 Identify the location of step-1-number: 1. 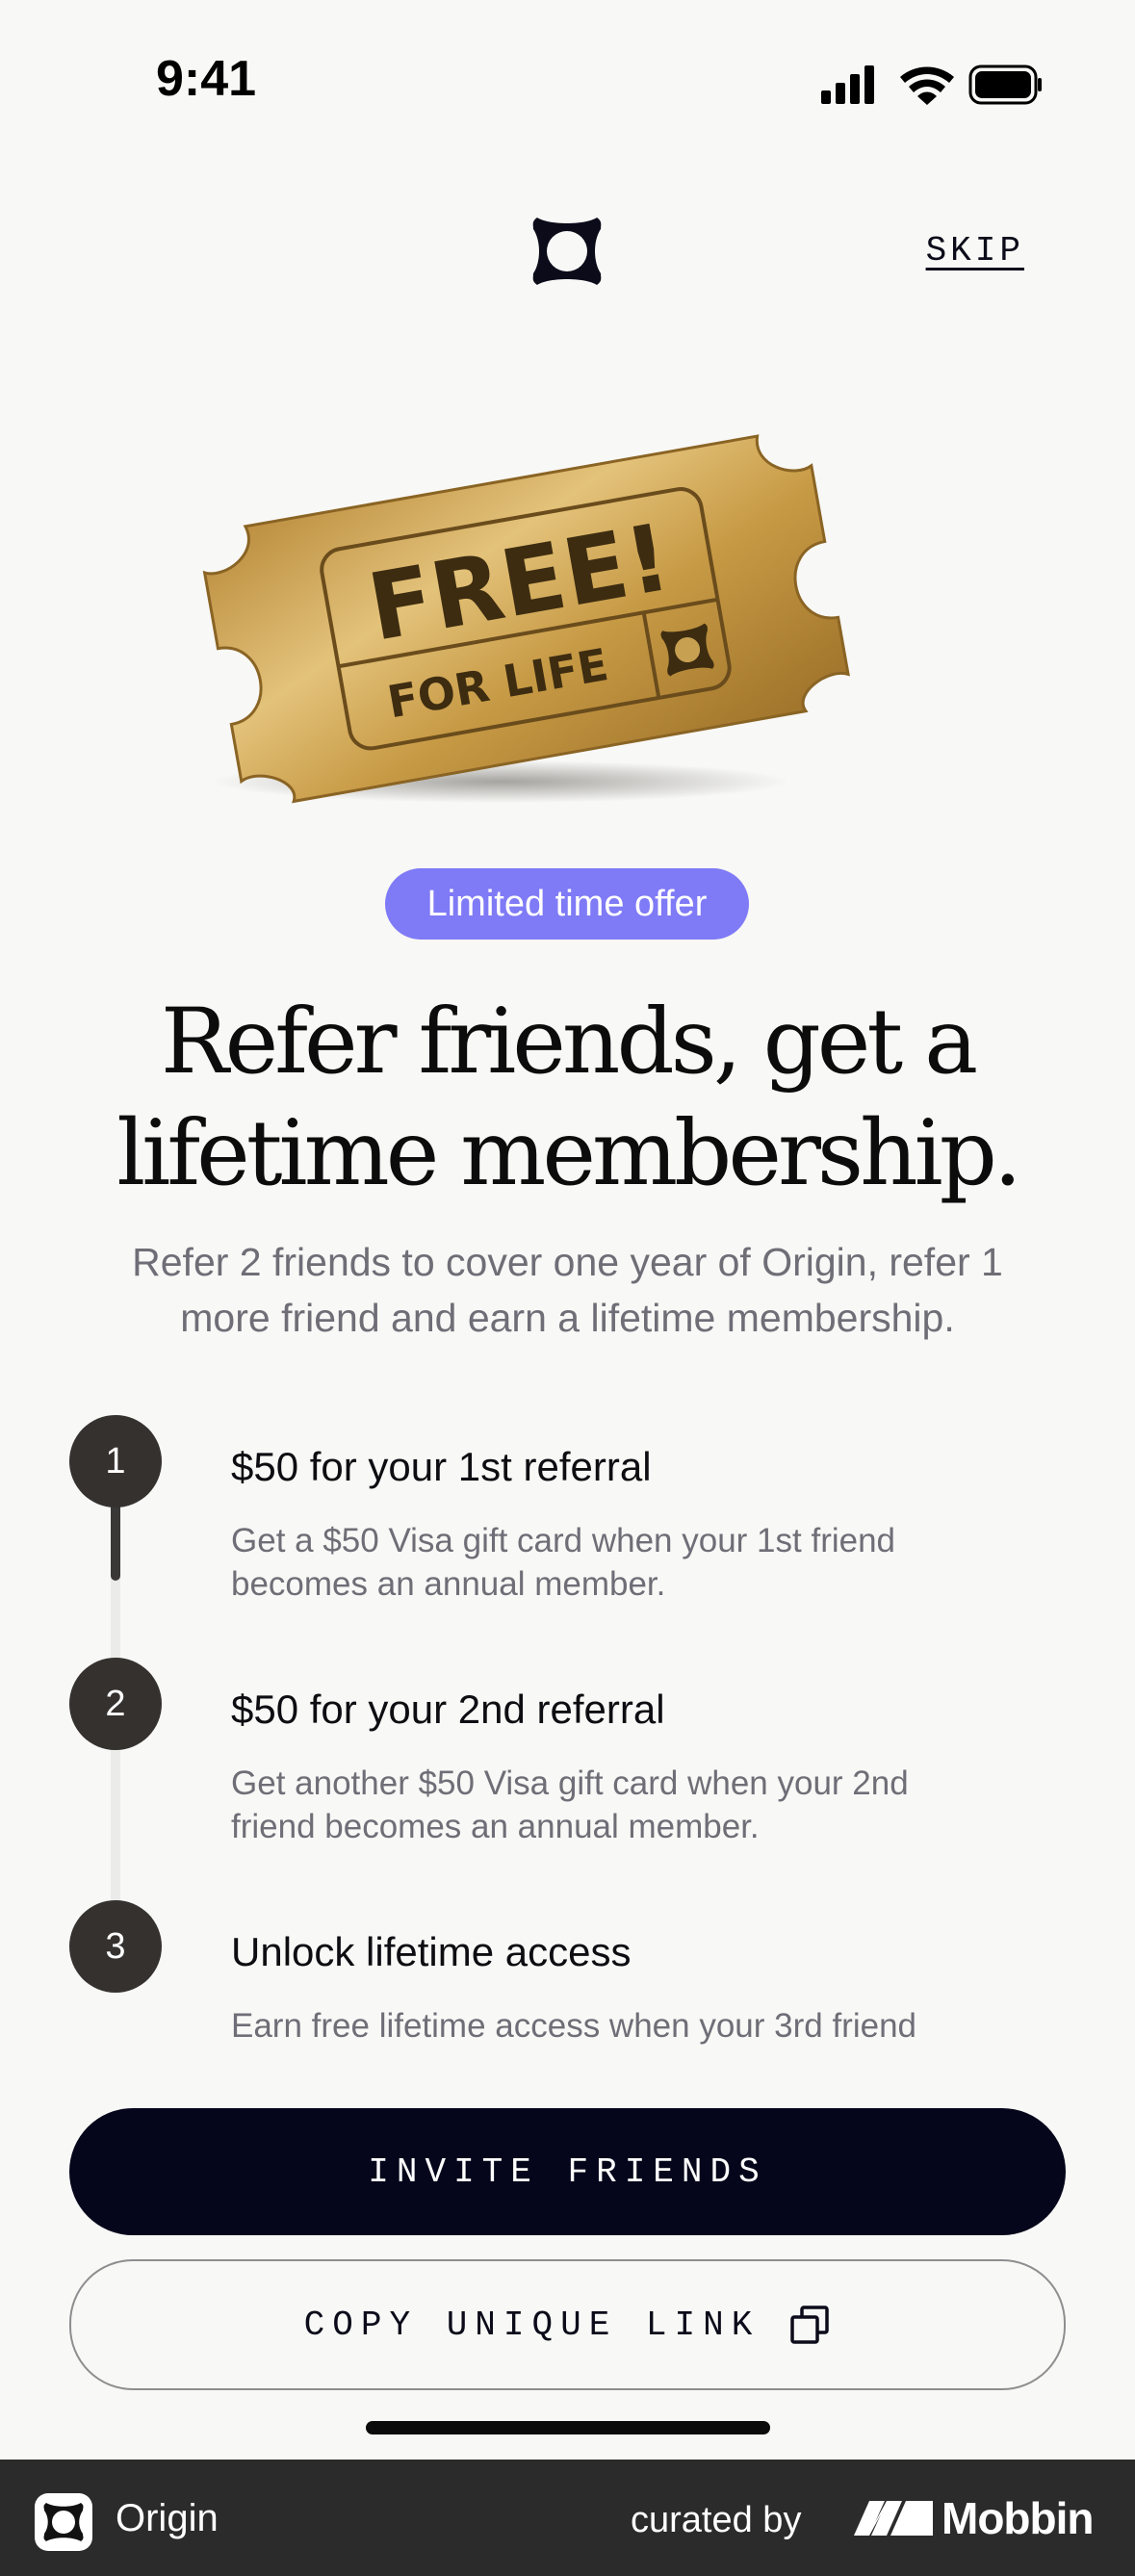
(115, 1461).